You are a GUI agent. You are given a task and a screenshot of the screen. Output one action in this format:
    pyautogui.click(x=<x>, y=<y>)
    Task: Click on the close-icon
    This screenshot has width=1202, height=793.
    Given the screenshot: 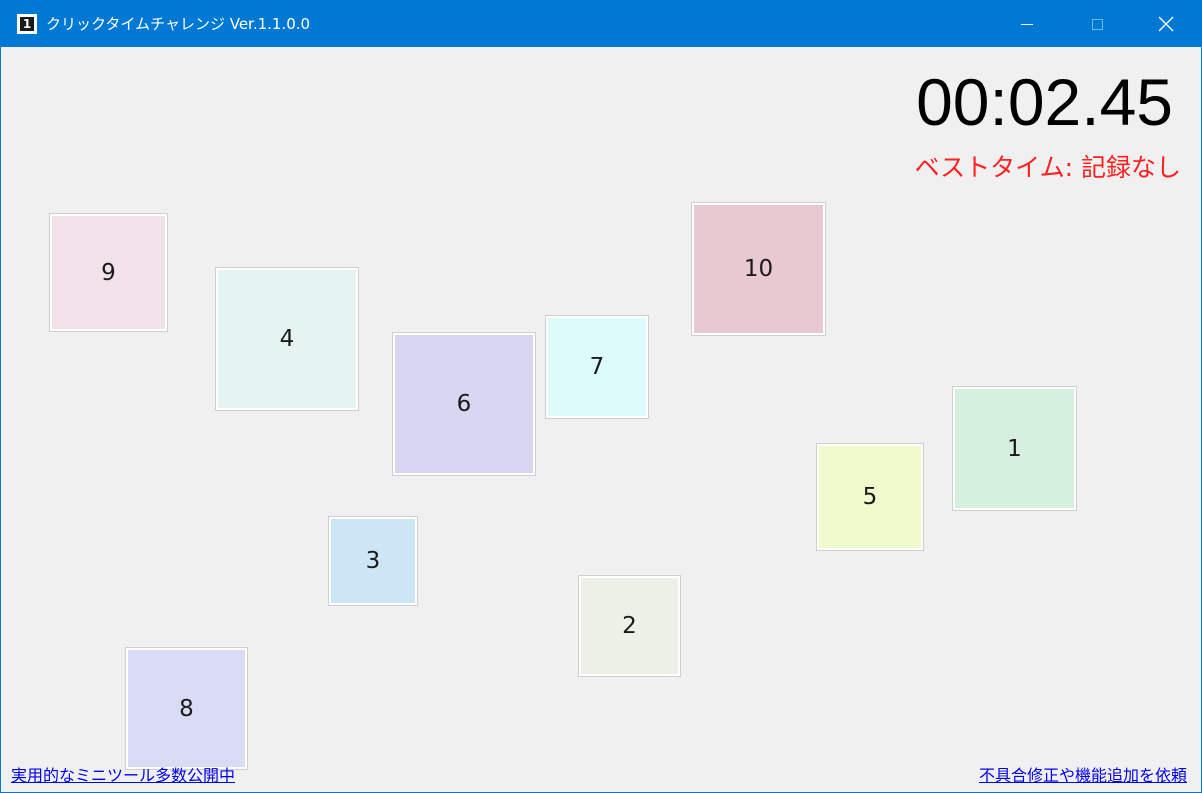 What is the action you would take?
    pyautogui.click(x=1166, y=24)
    